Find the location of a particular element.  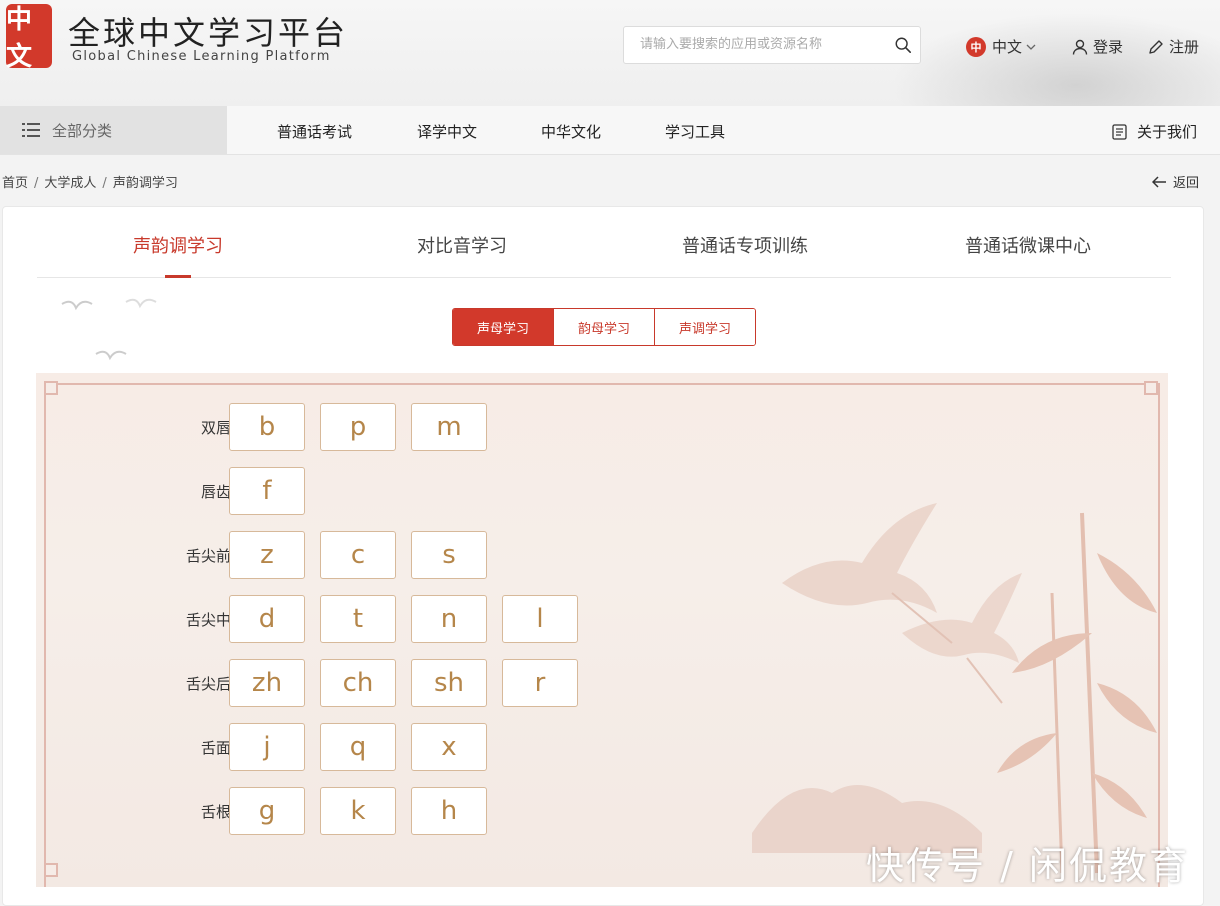

breadcrumb-university-adult: 大学成人 is located at coordinates (70, 183).